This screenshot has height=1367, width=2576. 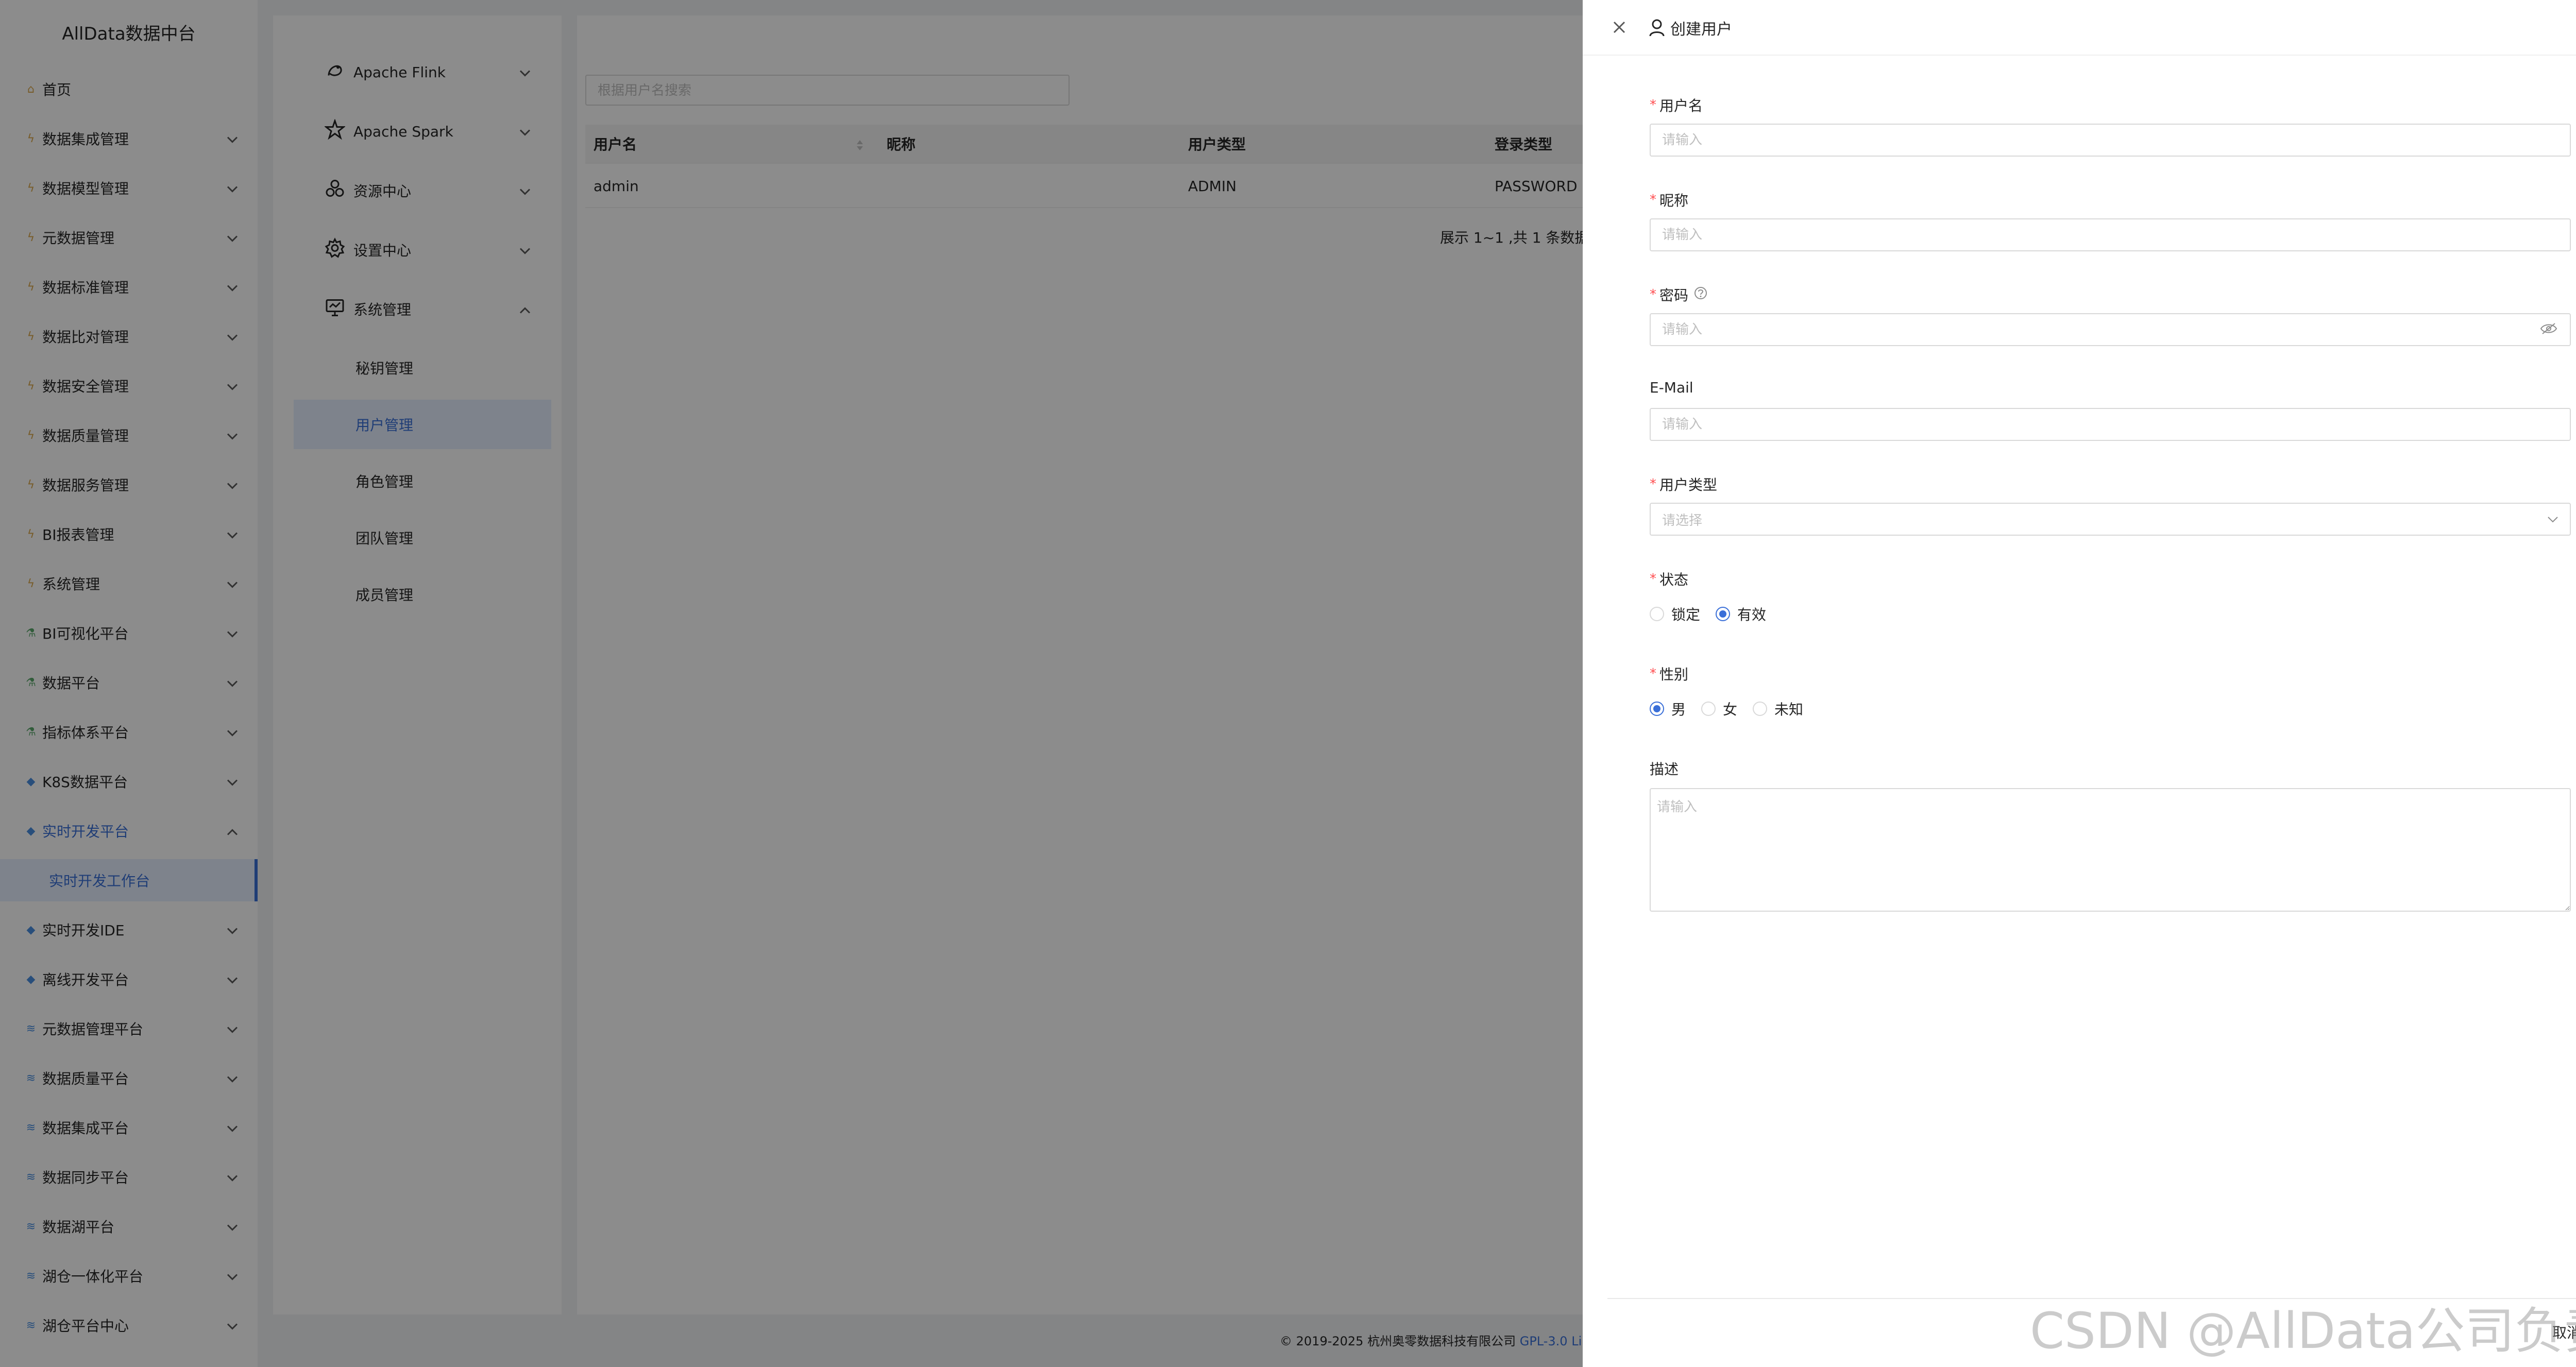 I want to click on chevron-down-icon, so click(x=2552, y=519).